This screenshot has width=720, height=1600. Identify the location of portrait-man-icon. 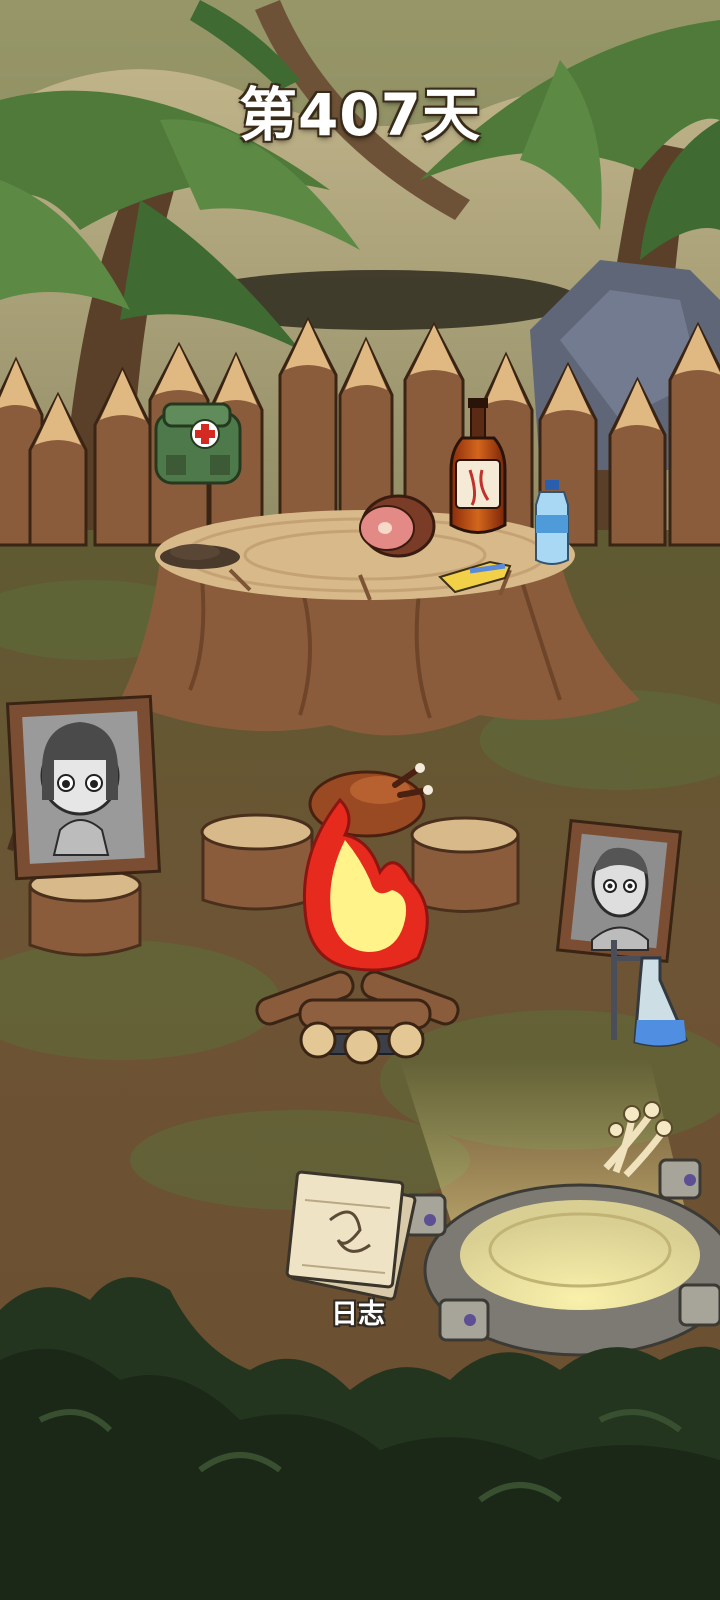
(619, 891).